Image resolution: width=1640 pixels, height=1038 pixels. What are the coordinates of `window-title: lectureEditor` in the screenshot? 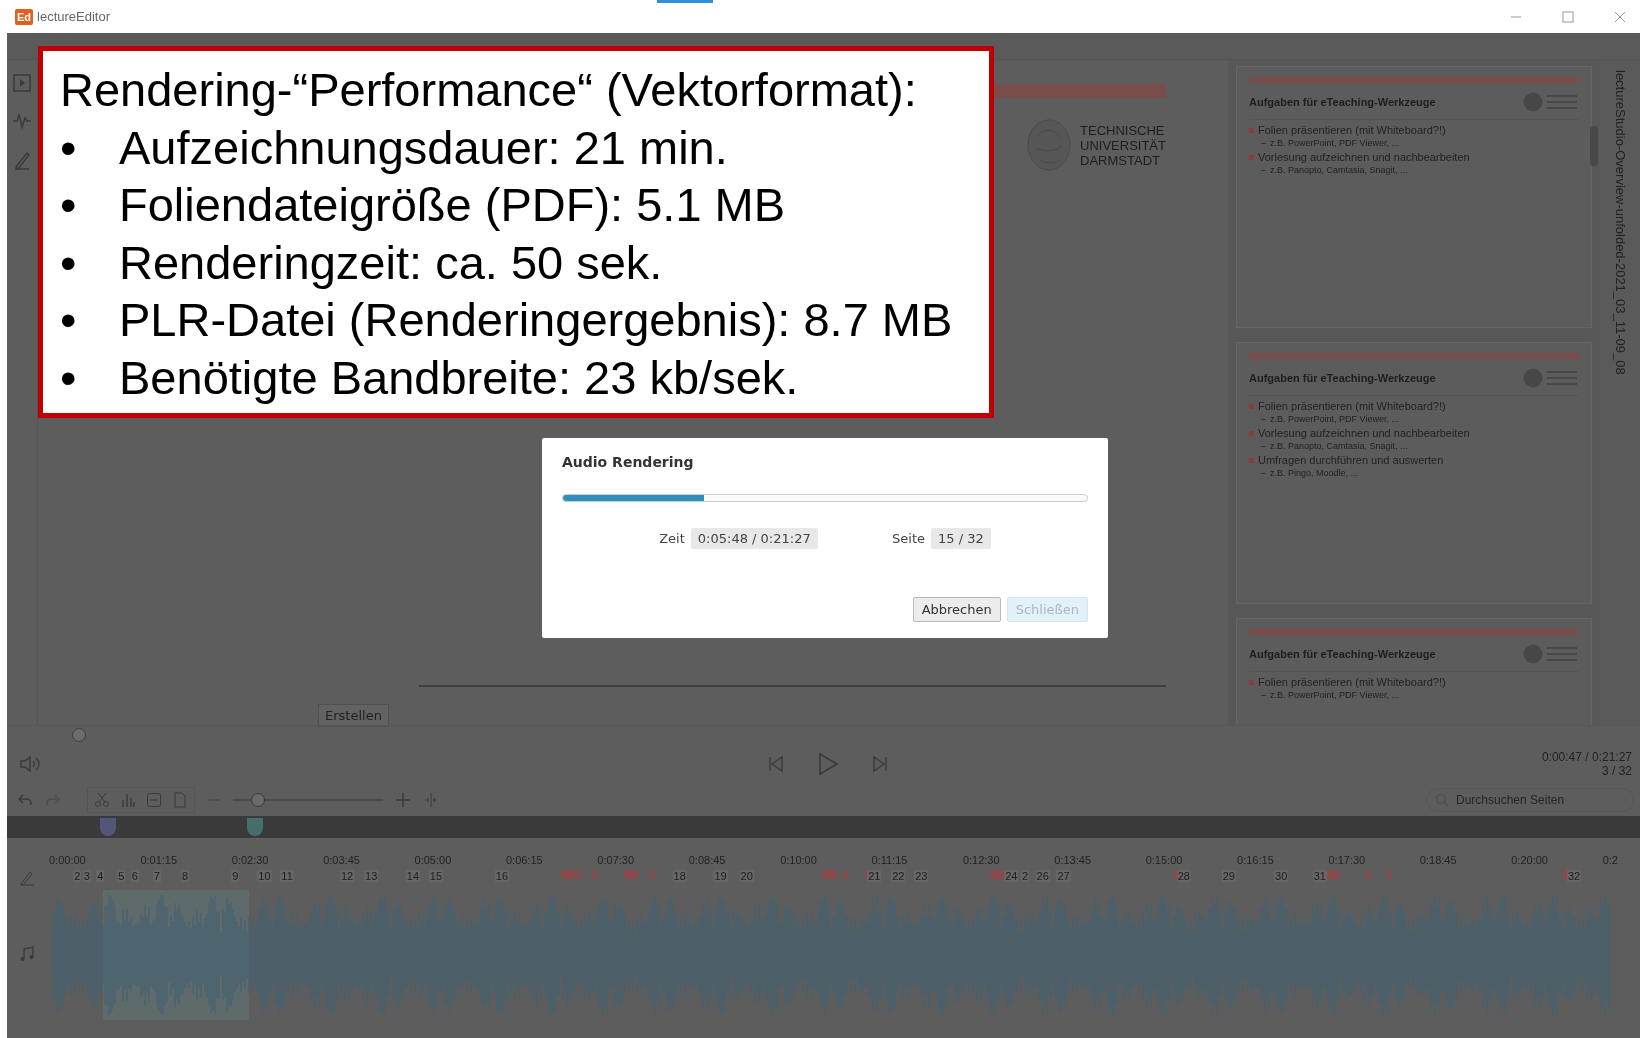 It's located at (74, 16).